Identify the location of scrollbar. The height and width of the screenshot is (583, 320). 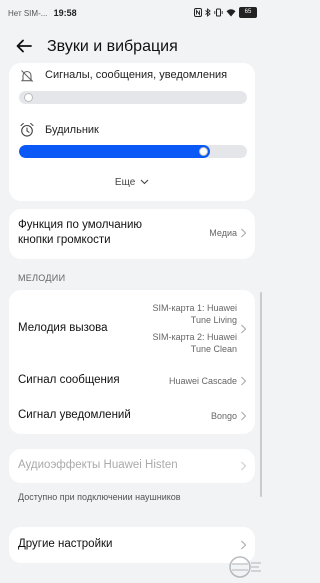
(261, 394).